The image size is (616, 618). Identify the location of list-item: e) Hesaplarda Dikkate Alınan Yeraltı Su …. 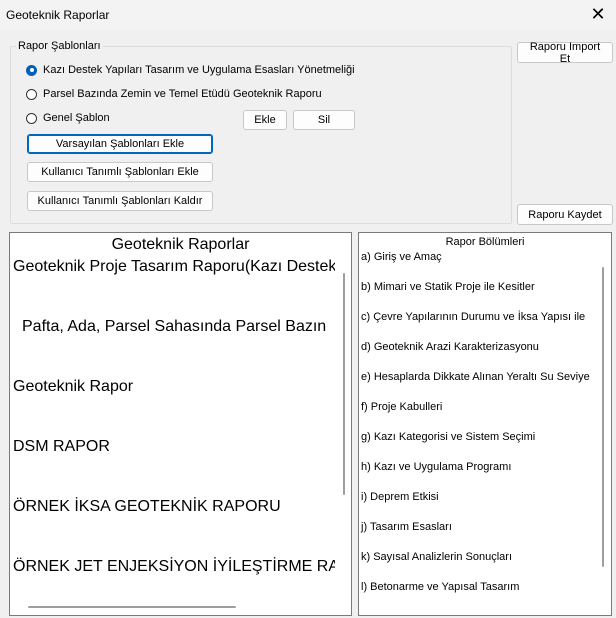
(475, 377).